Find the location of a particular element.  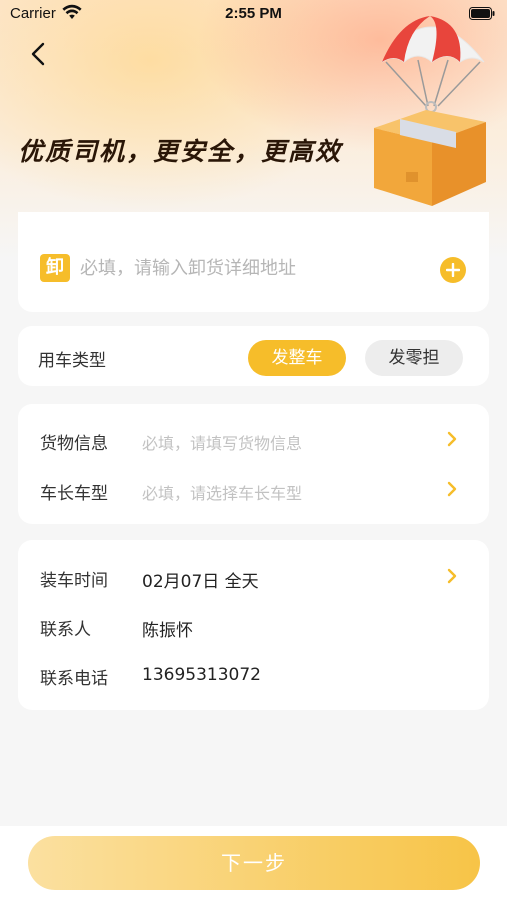

cargo-info-card: 货物信息 必填，请填写货物信息 车长车型 必填，请选择车长车型 is located at coordinates (253, 464).